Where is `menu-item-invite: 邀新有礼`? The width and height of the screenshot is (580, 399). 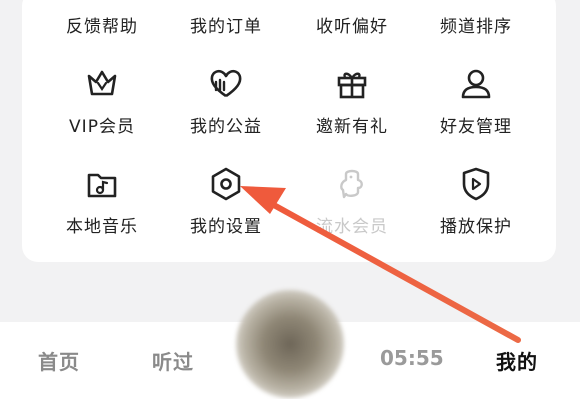 menu-item-invite: 邀新有礼 is located at coordinates (352, 100).